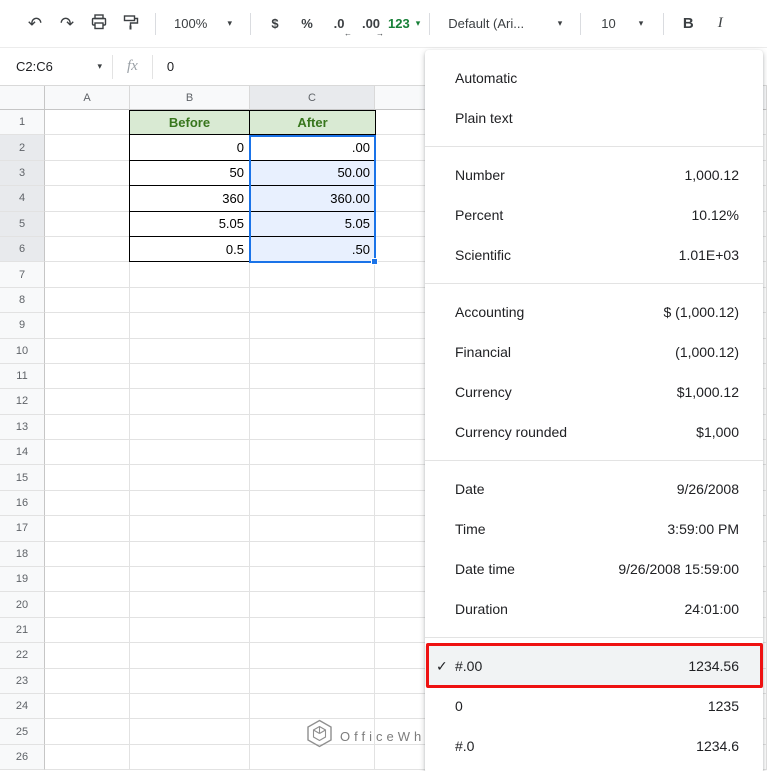  I want to click on row-header-26: 26, so click(22, 757).